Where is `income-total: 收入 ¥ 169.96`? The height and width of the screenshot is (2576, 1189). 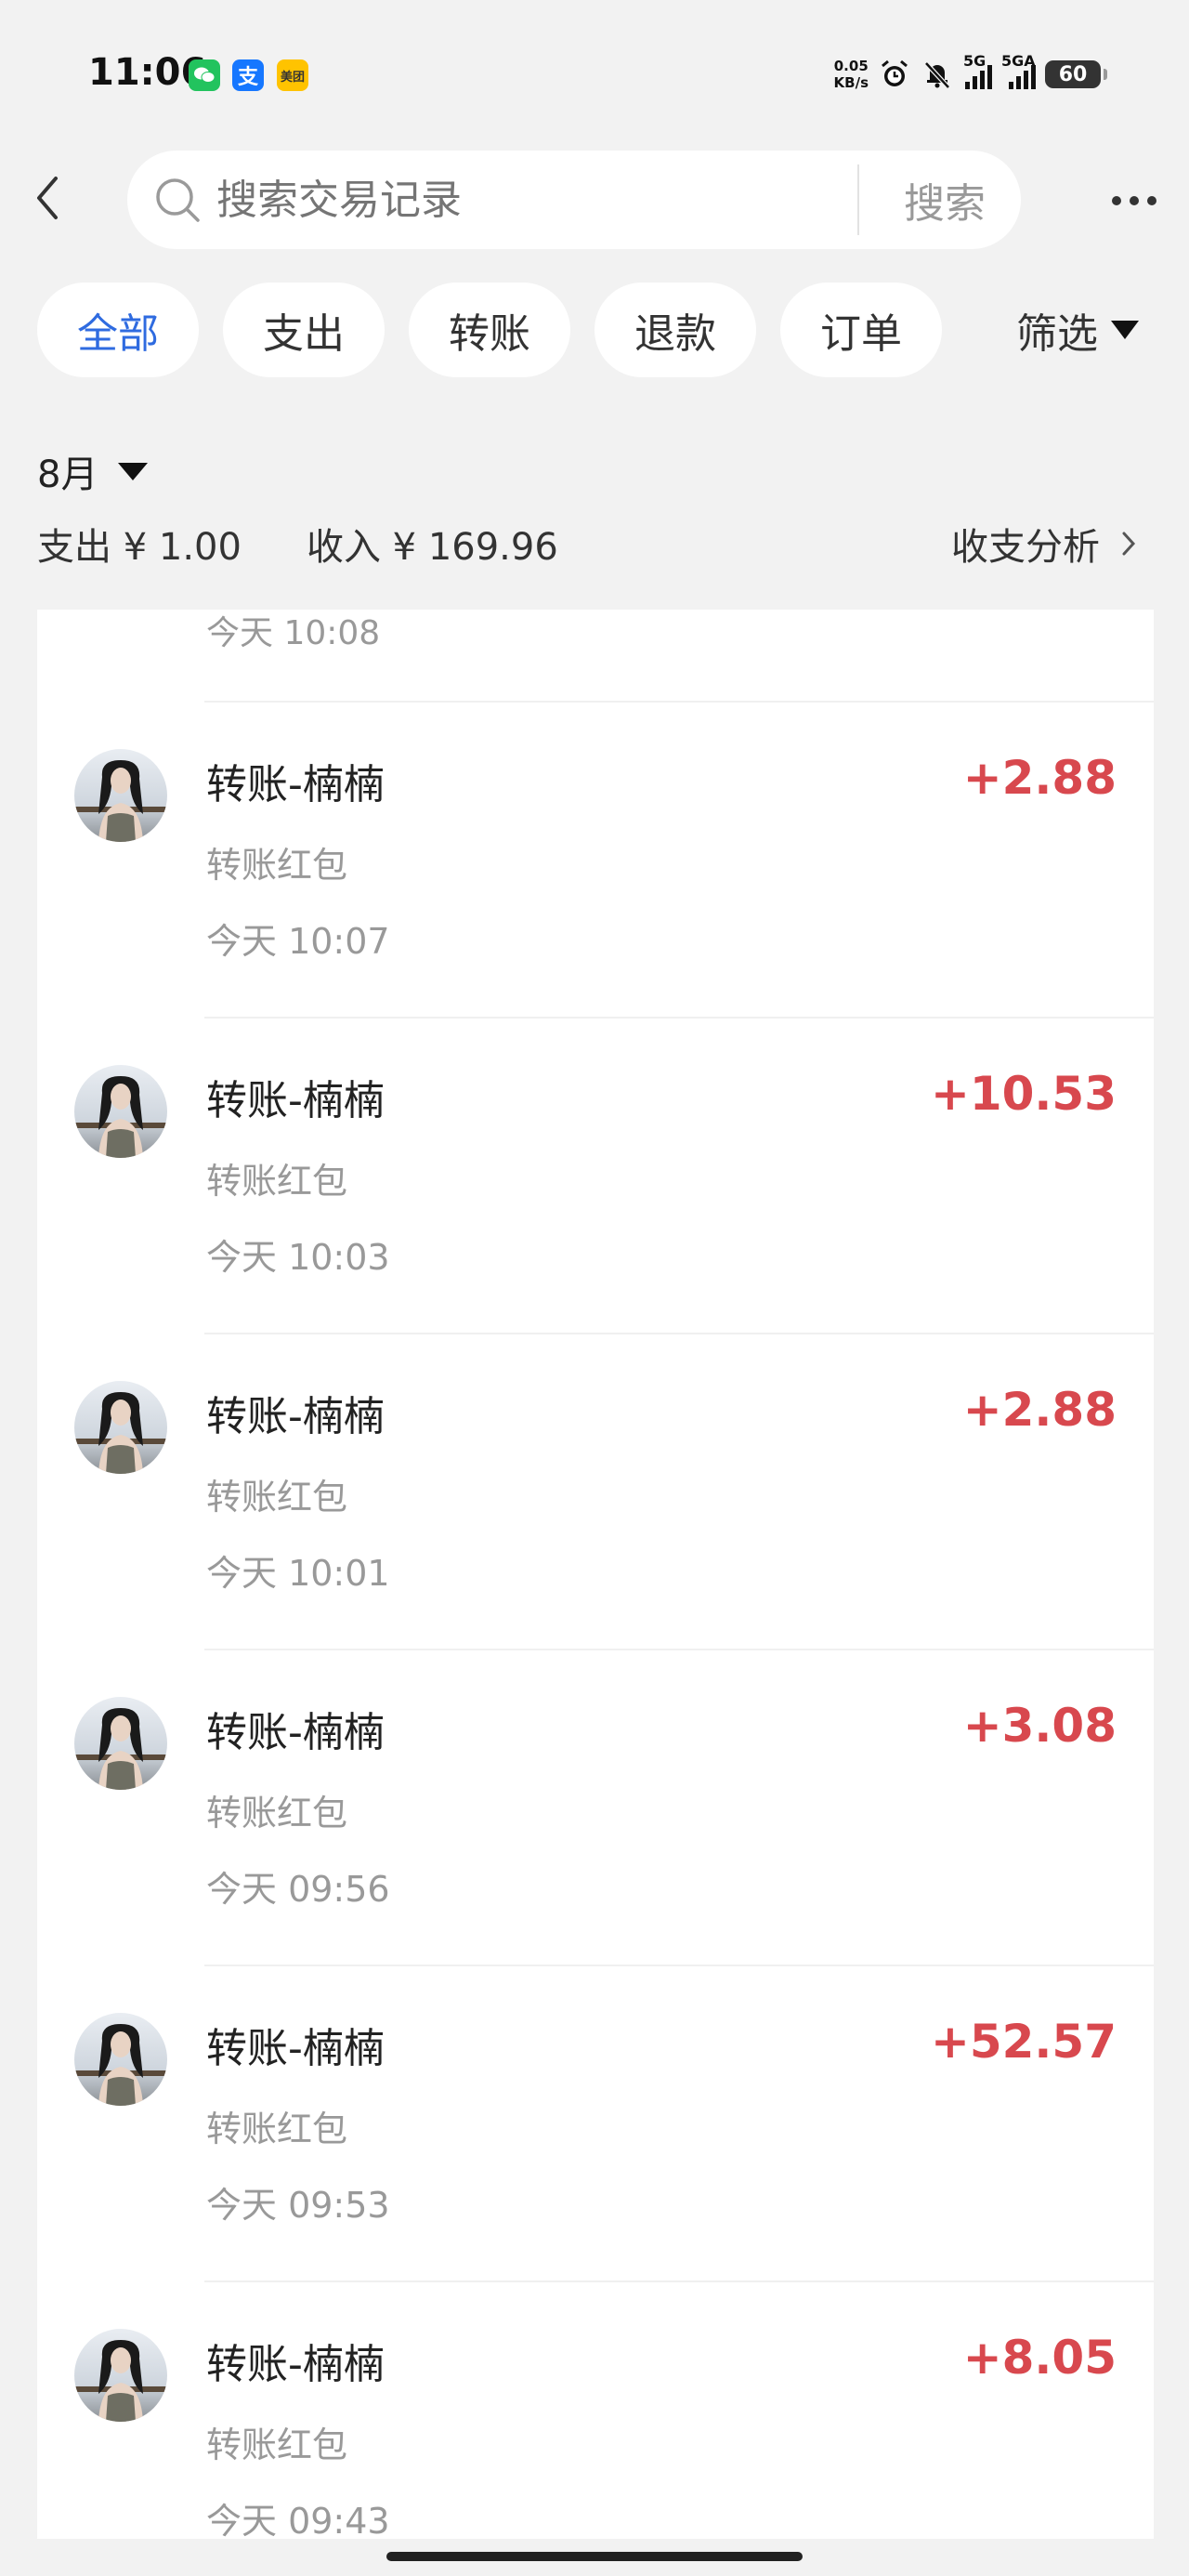 income-total: 收入 ¥ 169.96 is located at coordinates (432, 547).